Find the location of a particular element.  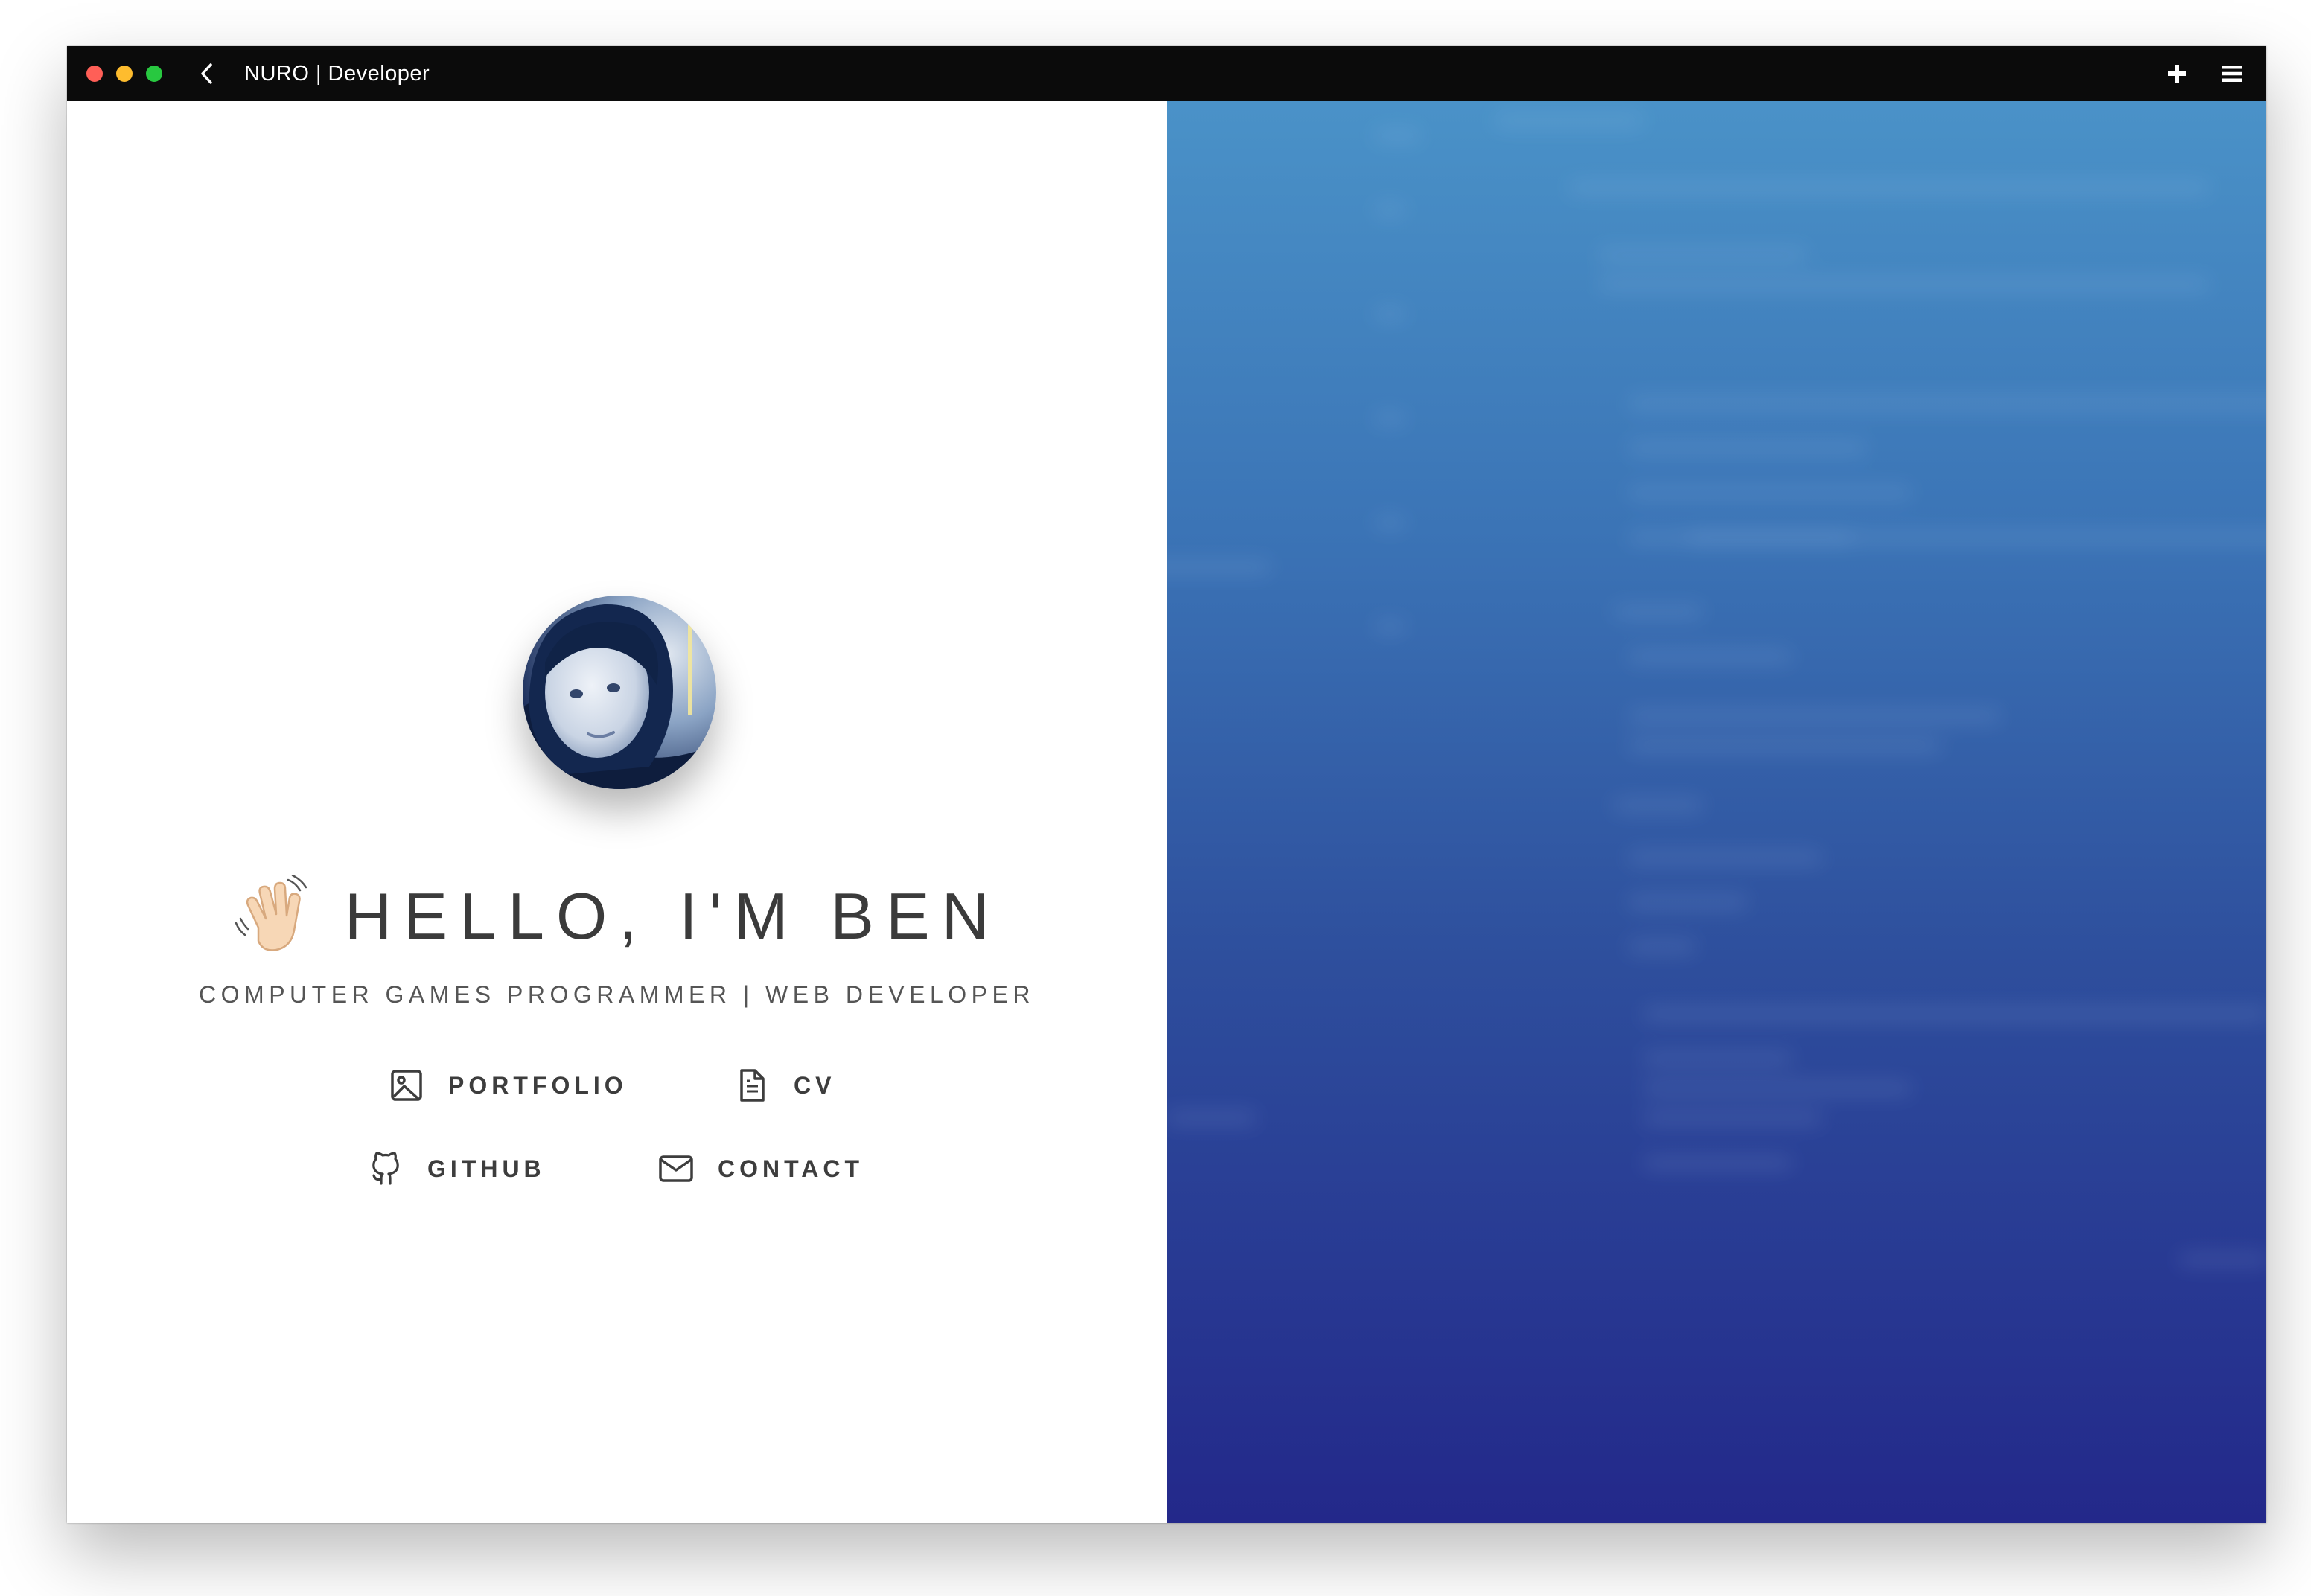

title-bar-actions is located at coordinates (2192, 73).